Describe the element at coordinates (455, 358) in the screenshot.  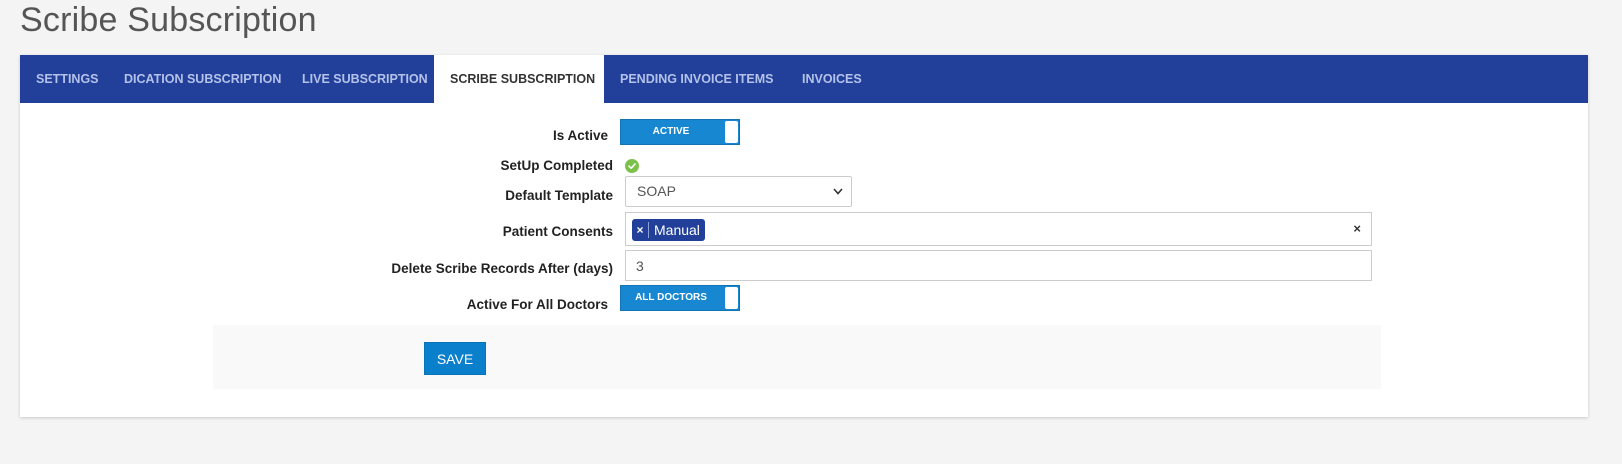
I see `save-button: SAVE` at that location.